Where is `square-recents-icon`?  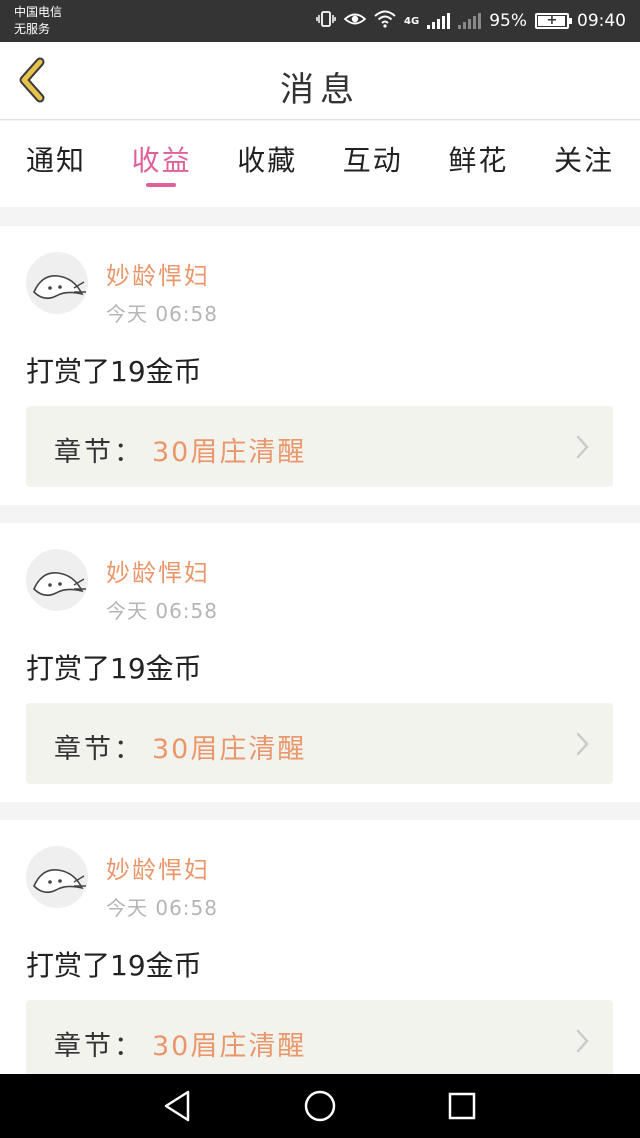 square-recents-icon is located at coordinates (462, 1106).